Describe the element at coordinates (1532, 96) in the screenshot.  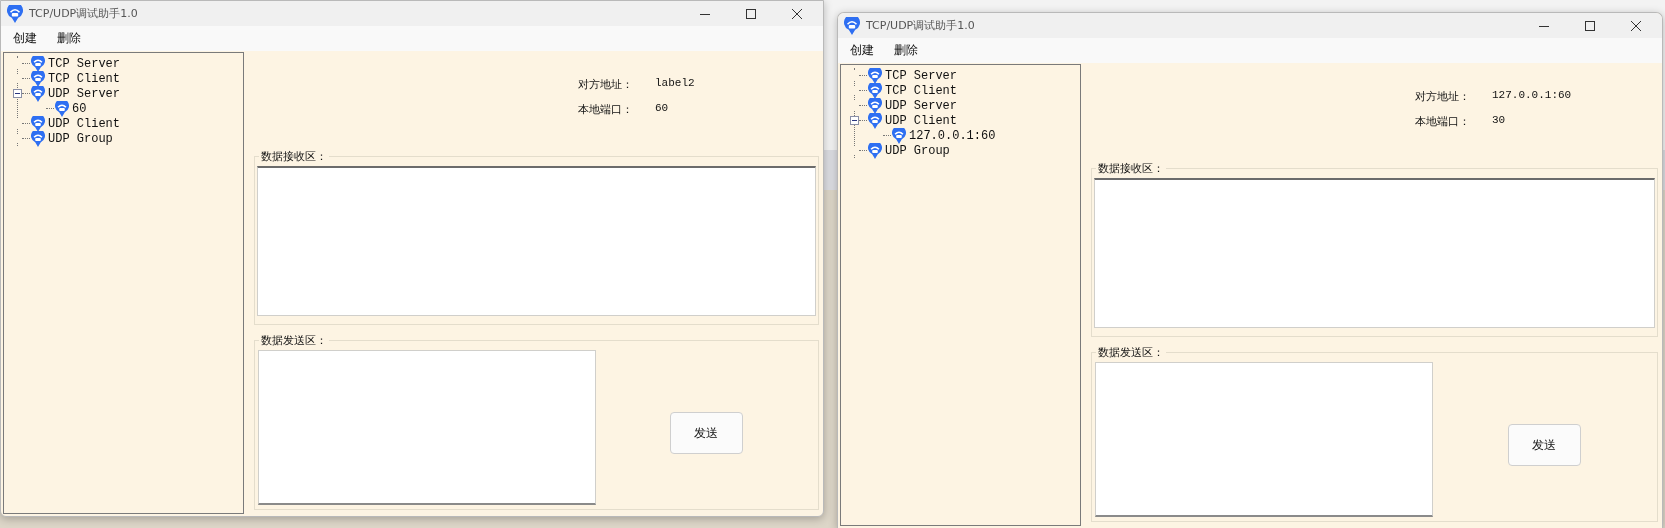
I see `field-value: 127.0.0.1:60` at that location.